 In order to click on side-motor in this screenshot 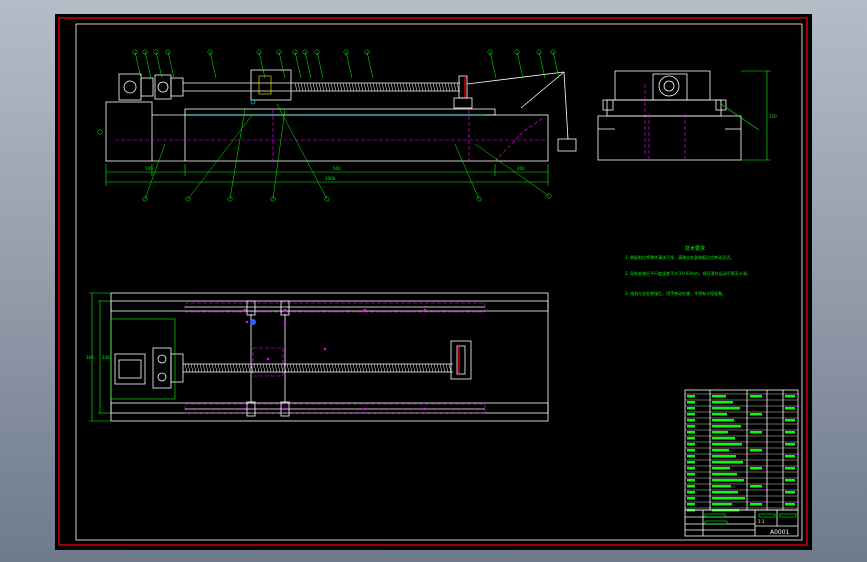, I will do `click(130, 87)`.